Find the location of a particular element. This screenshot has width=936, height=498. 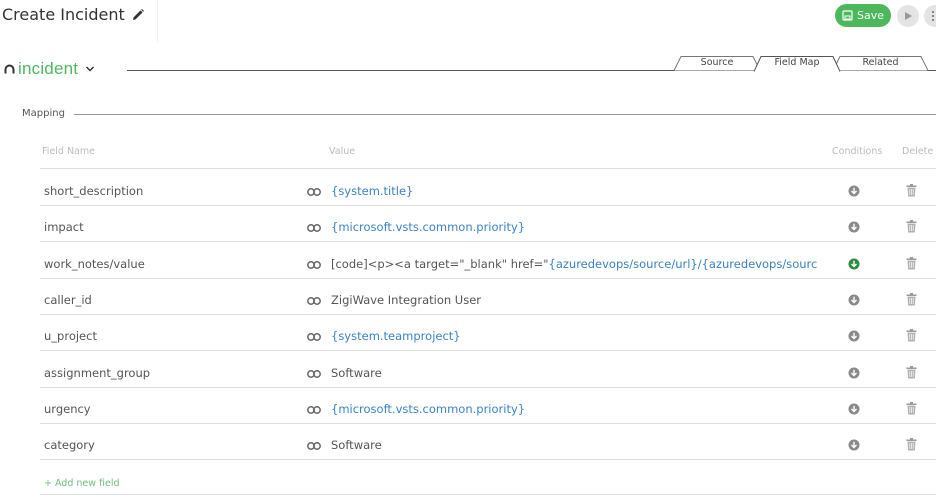

save-button-label: Save is located at coordinates (870, 15).